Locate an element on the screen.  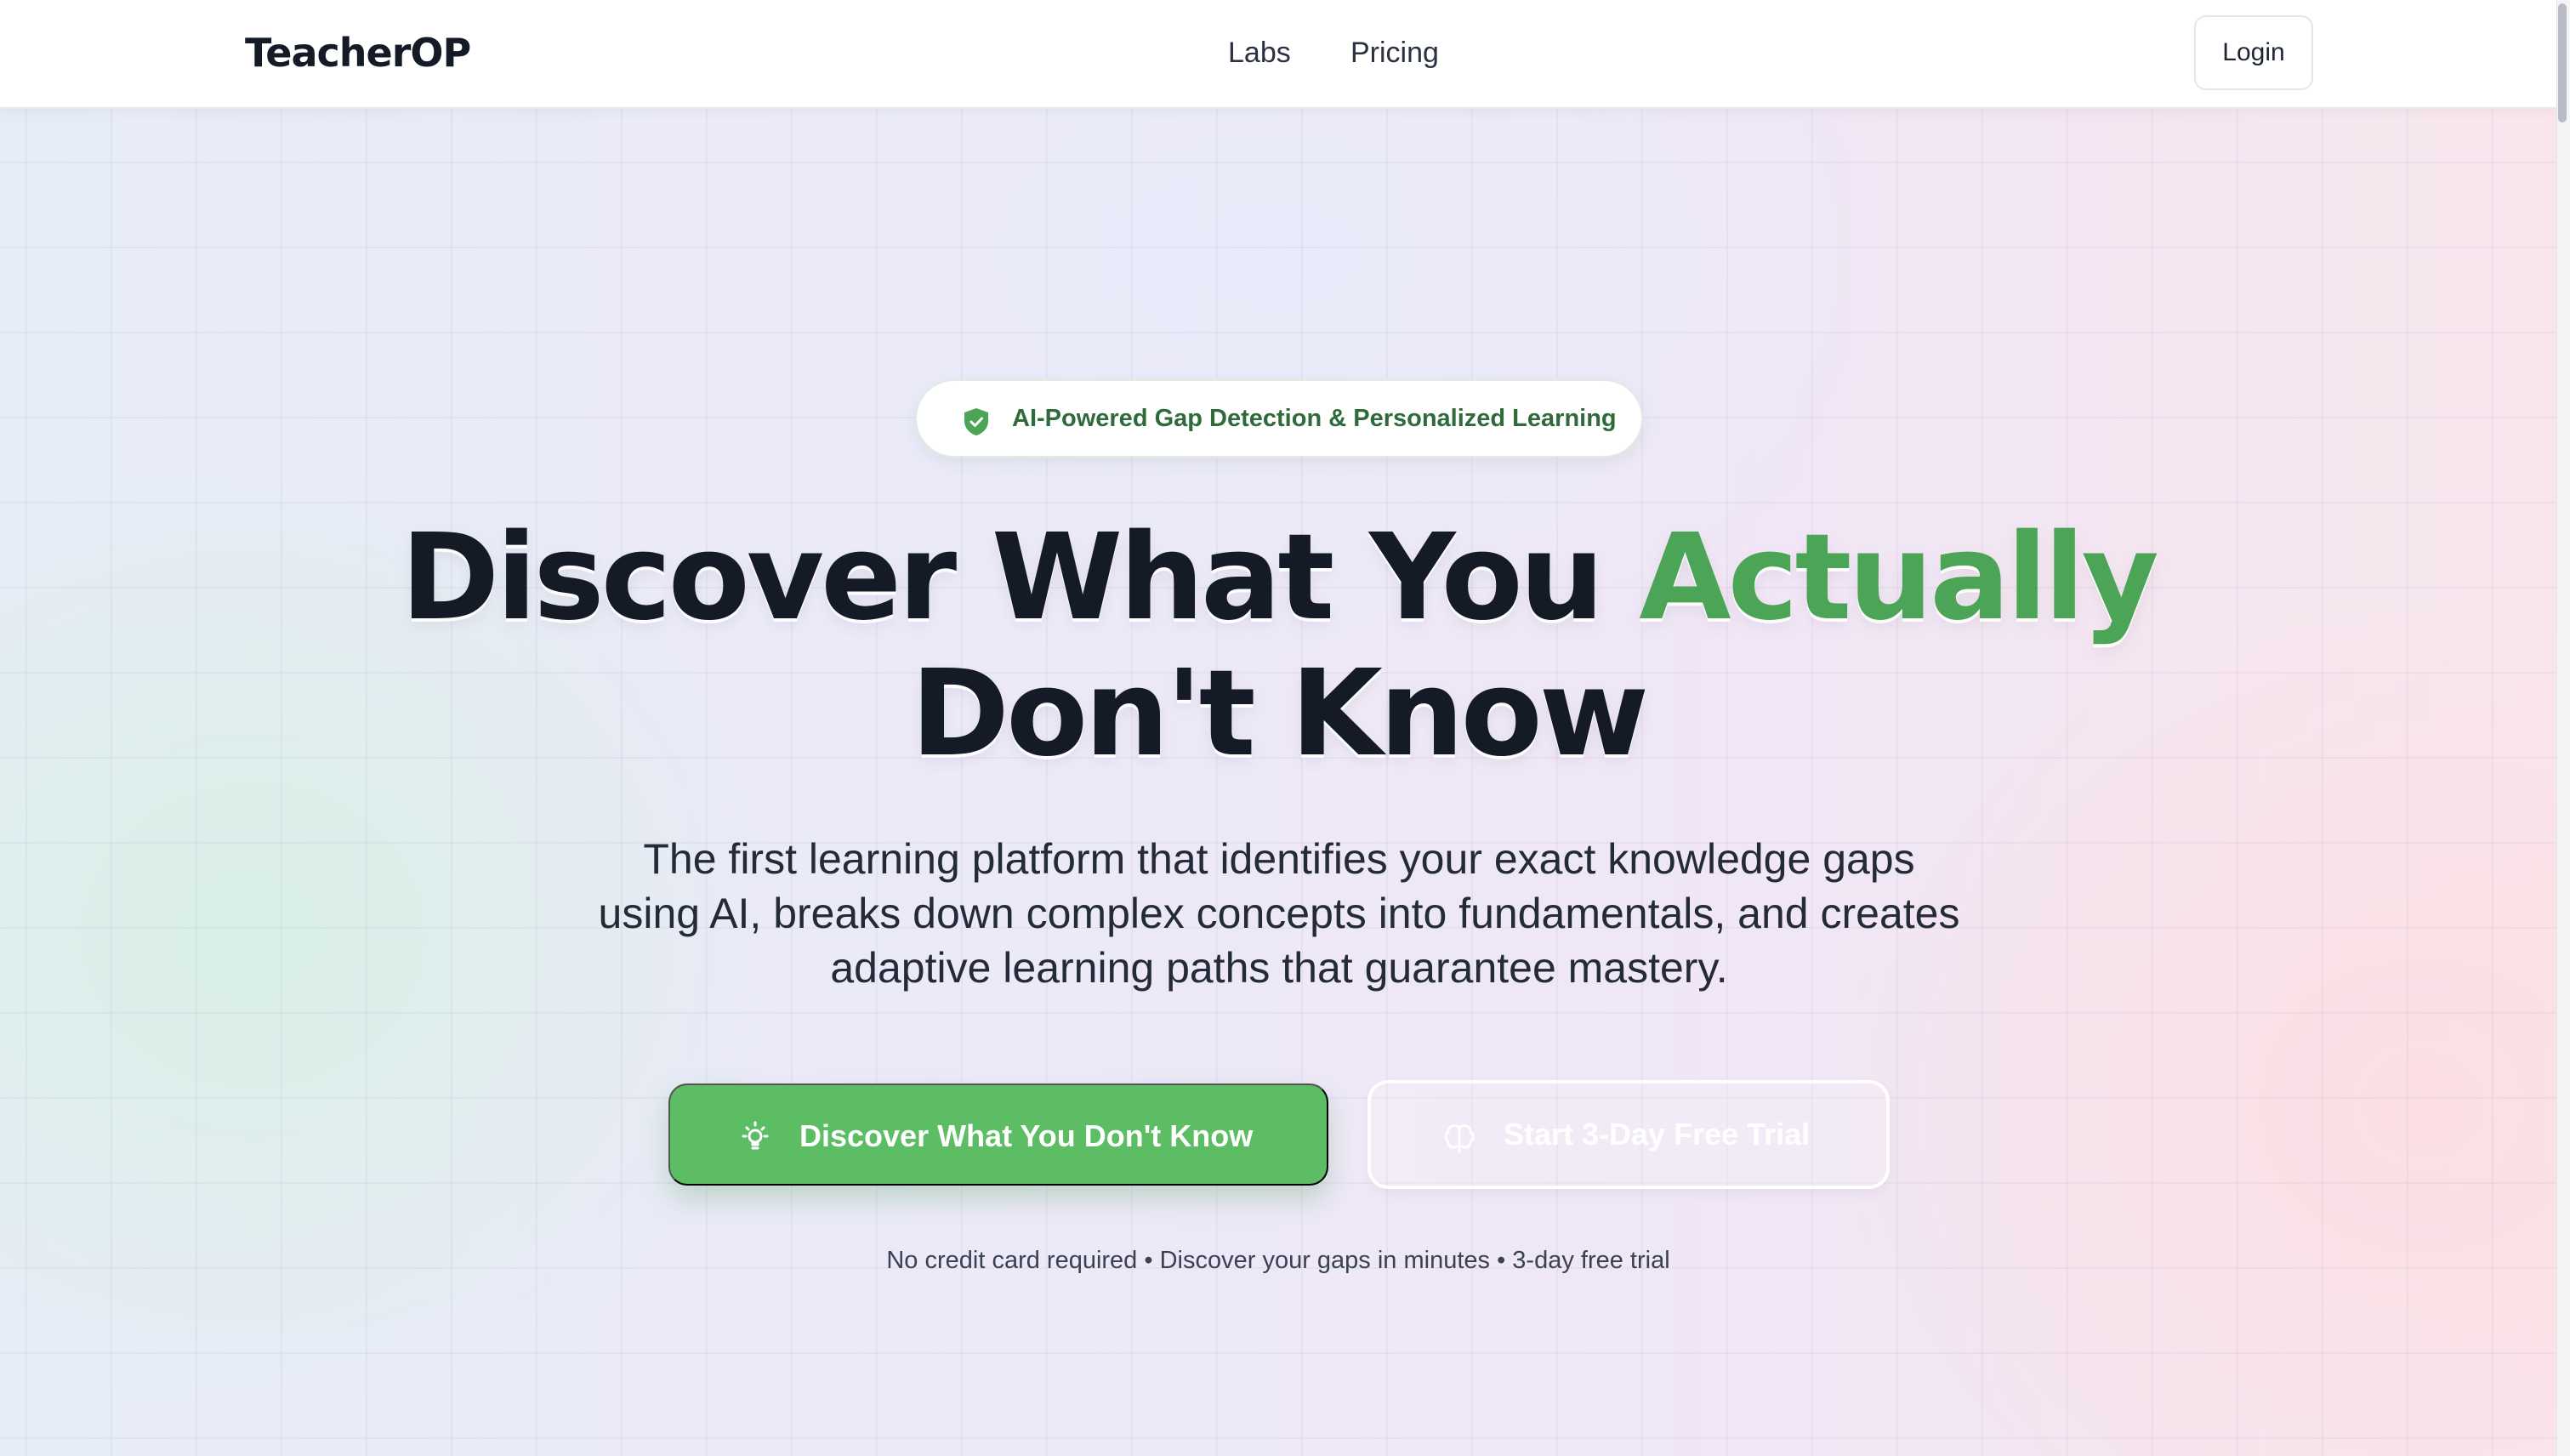
main-nav: Labs Pricing is located at coordinates (1278, 55).